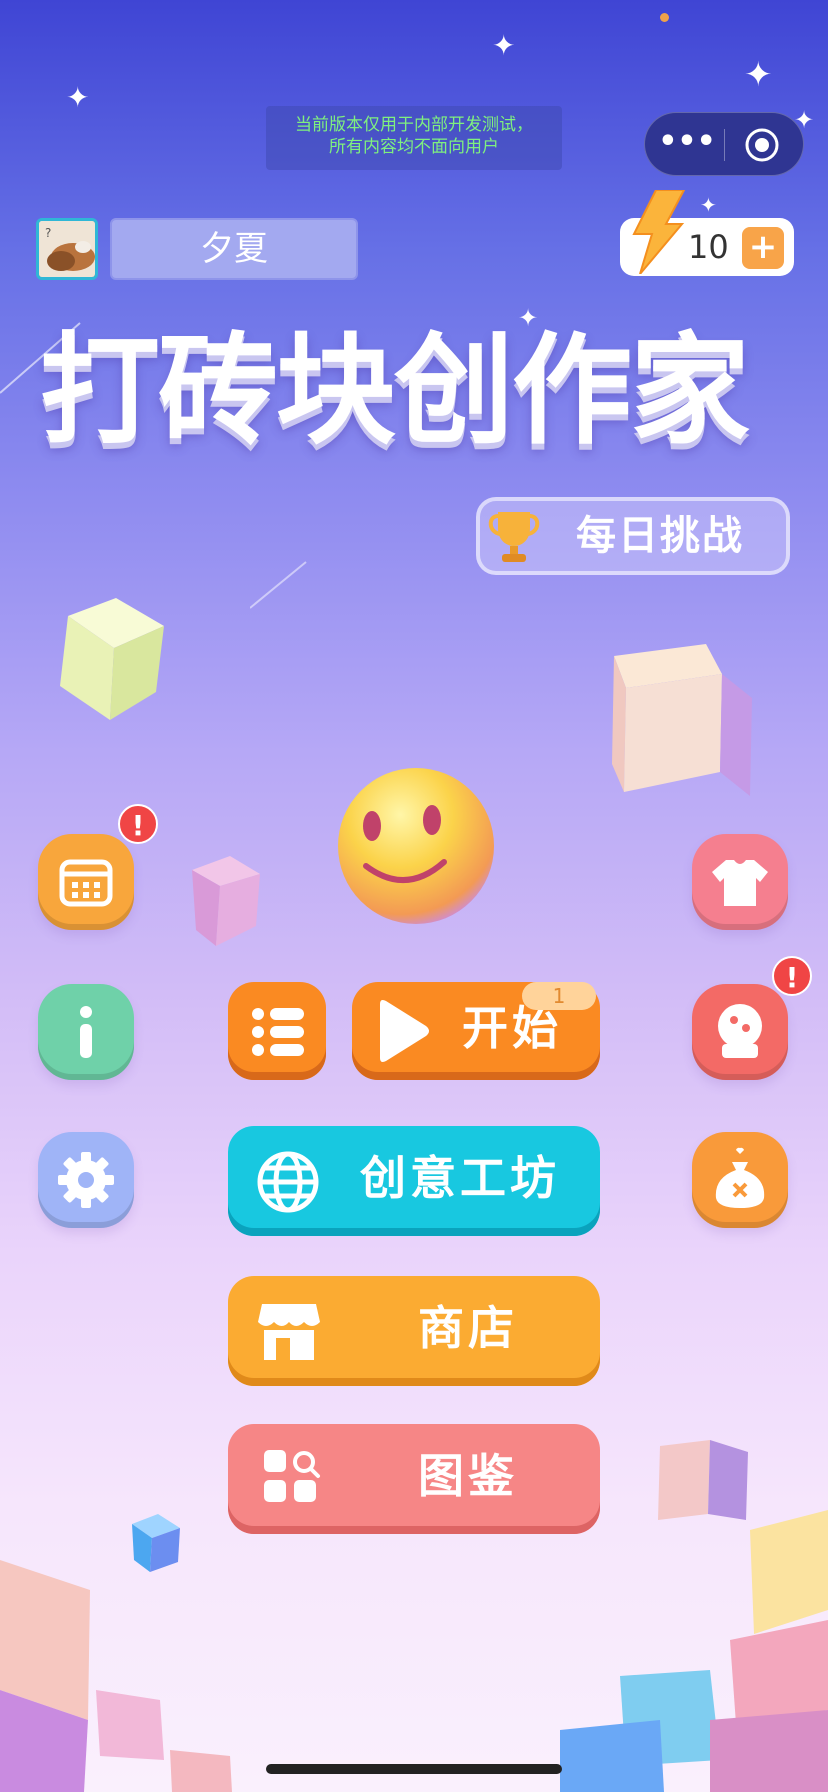  Describe the element at coordinates (138, 824) in the screenshot. I see `calendar-alert-badge: !` at that location.